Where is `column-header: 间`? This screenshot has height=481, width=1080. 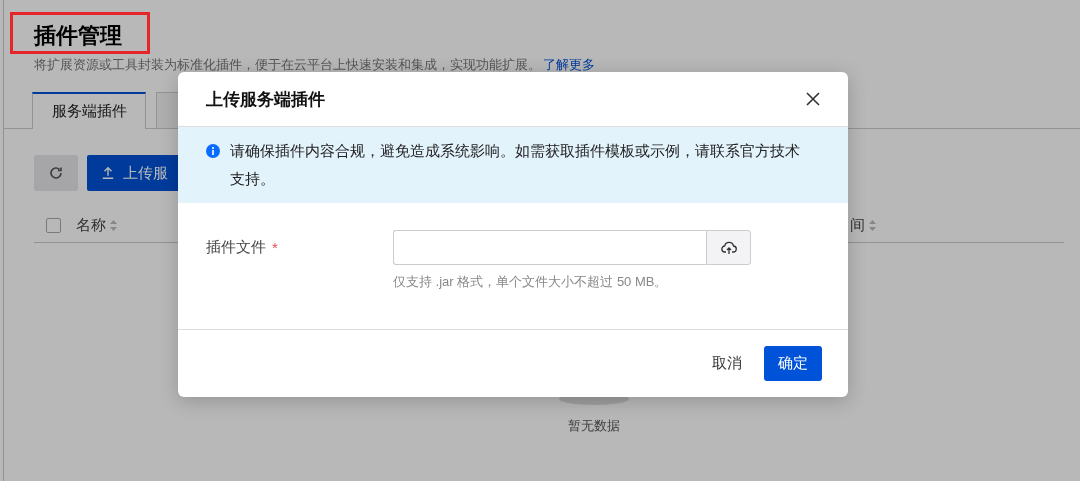
column-header: 间 is located at coordinates (857, 225).